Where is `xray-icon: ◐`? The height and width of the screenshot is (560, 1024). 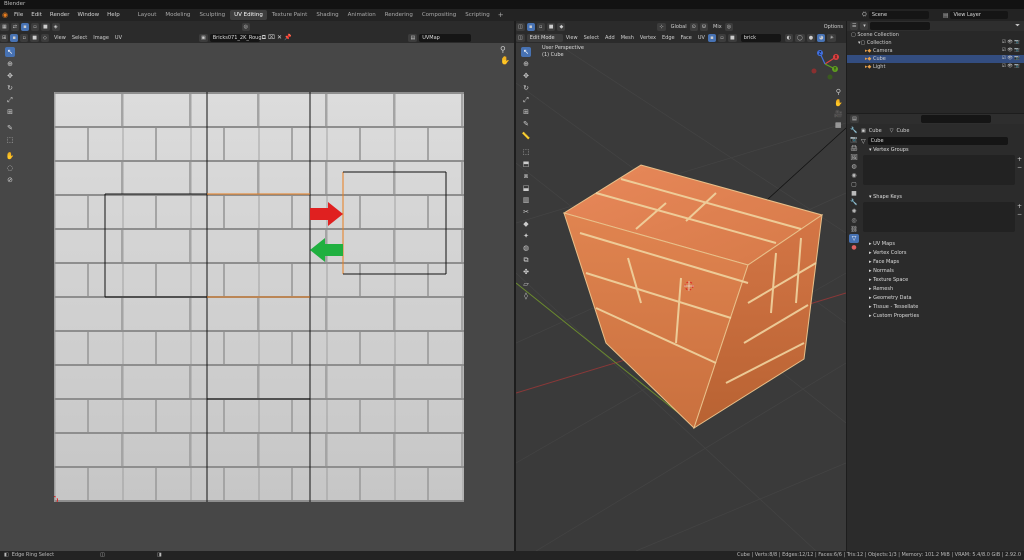 xray-icon: ◐ is located at coordinates (789, 37).